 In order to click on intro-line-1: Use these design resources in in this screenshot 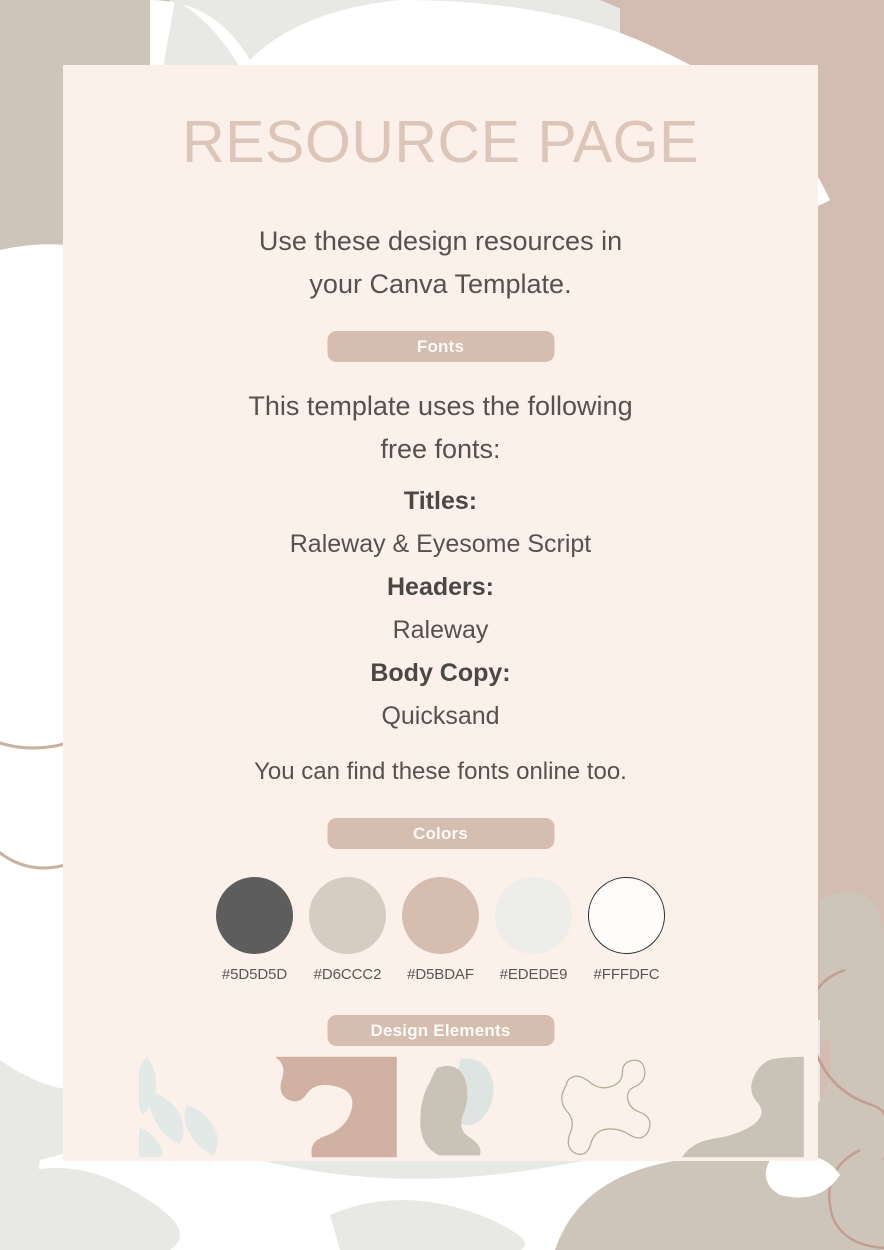, I will do `click(440, 241)`.